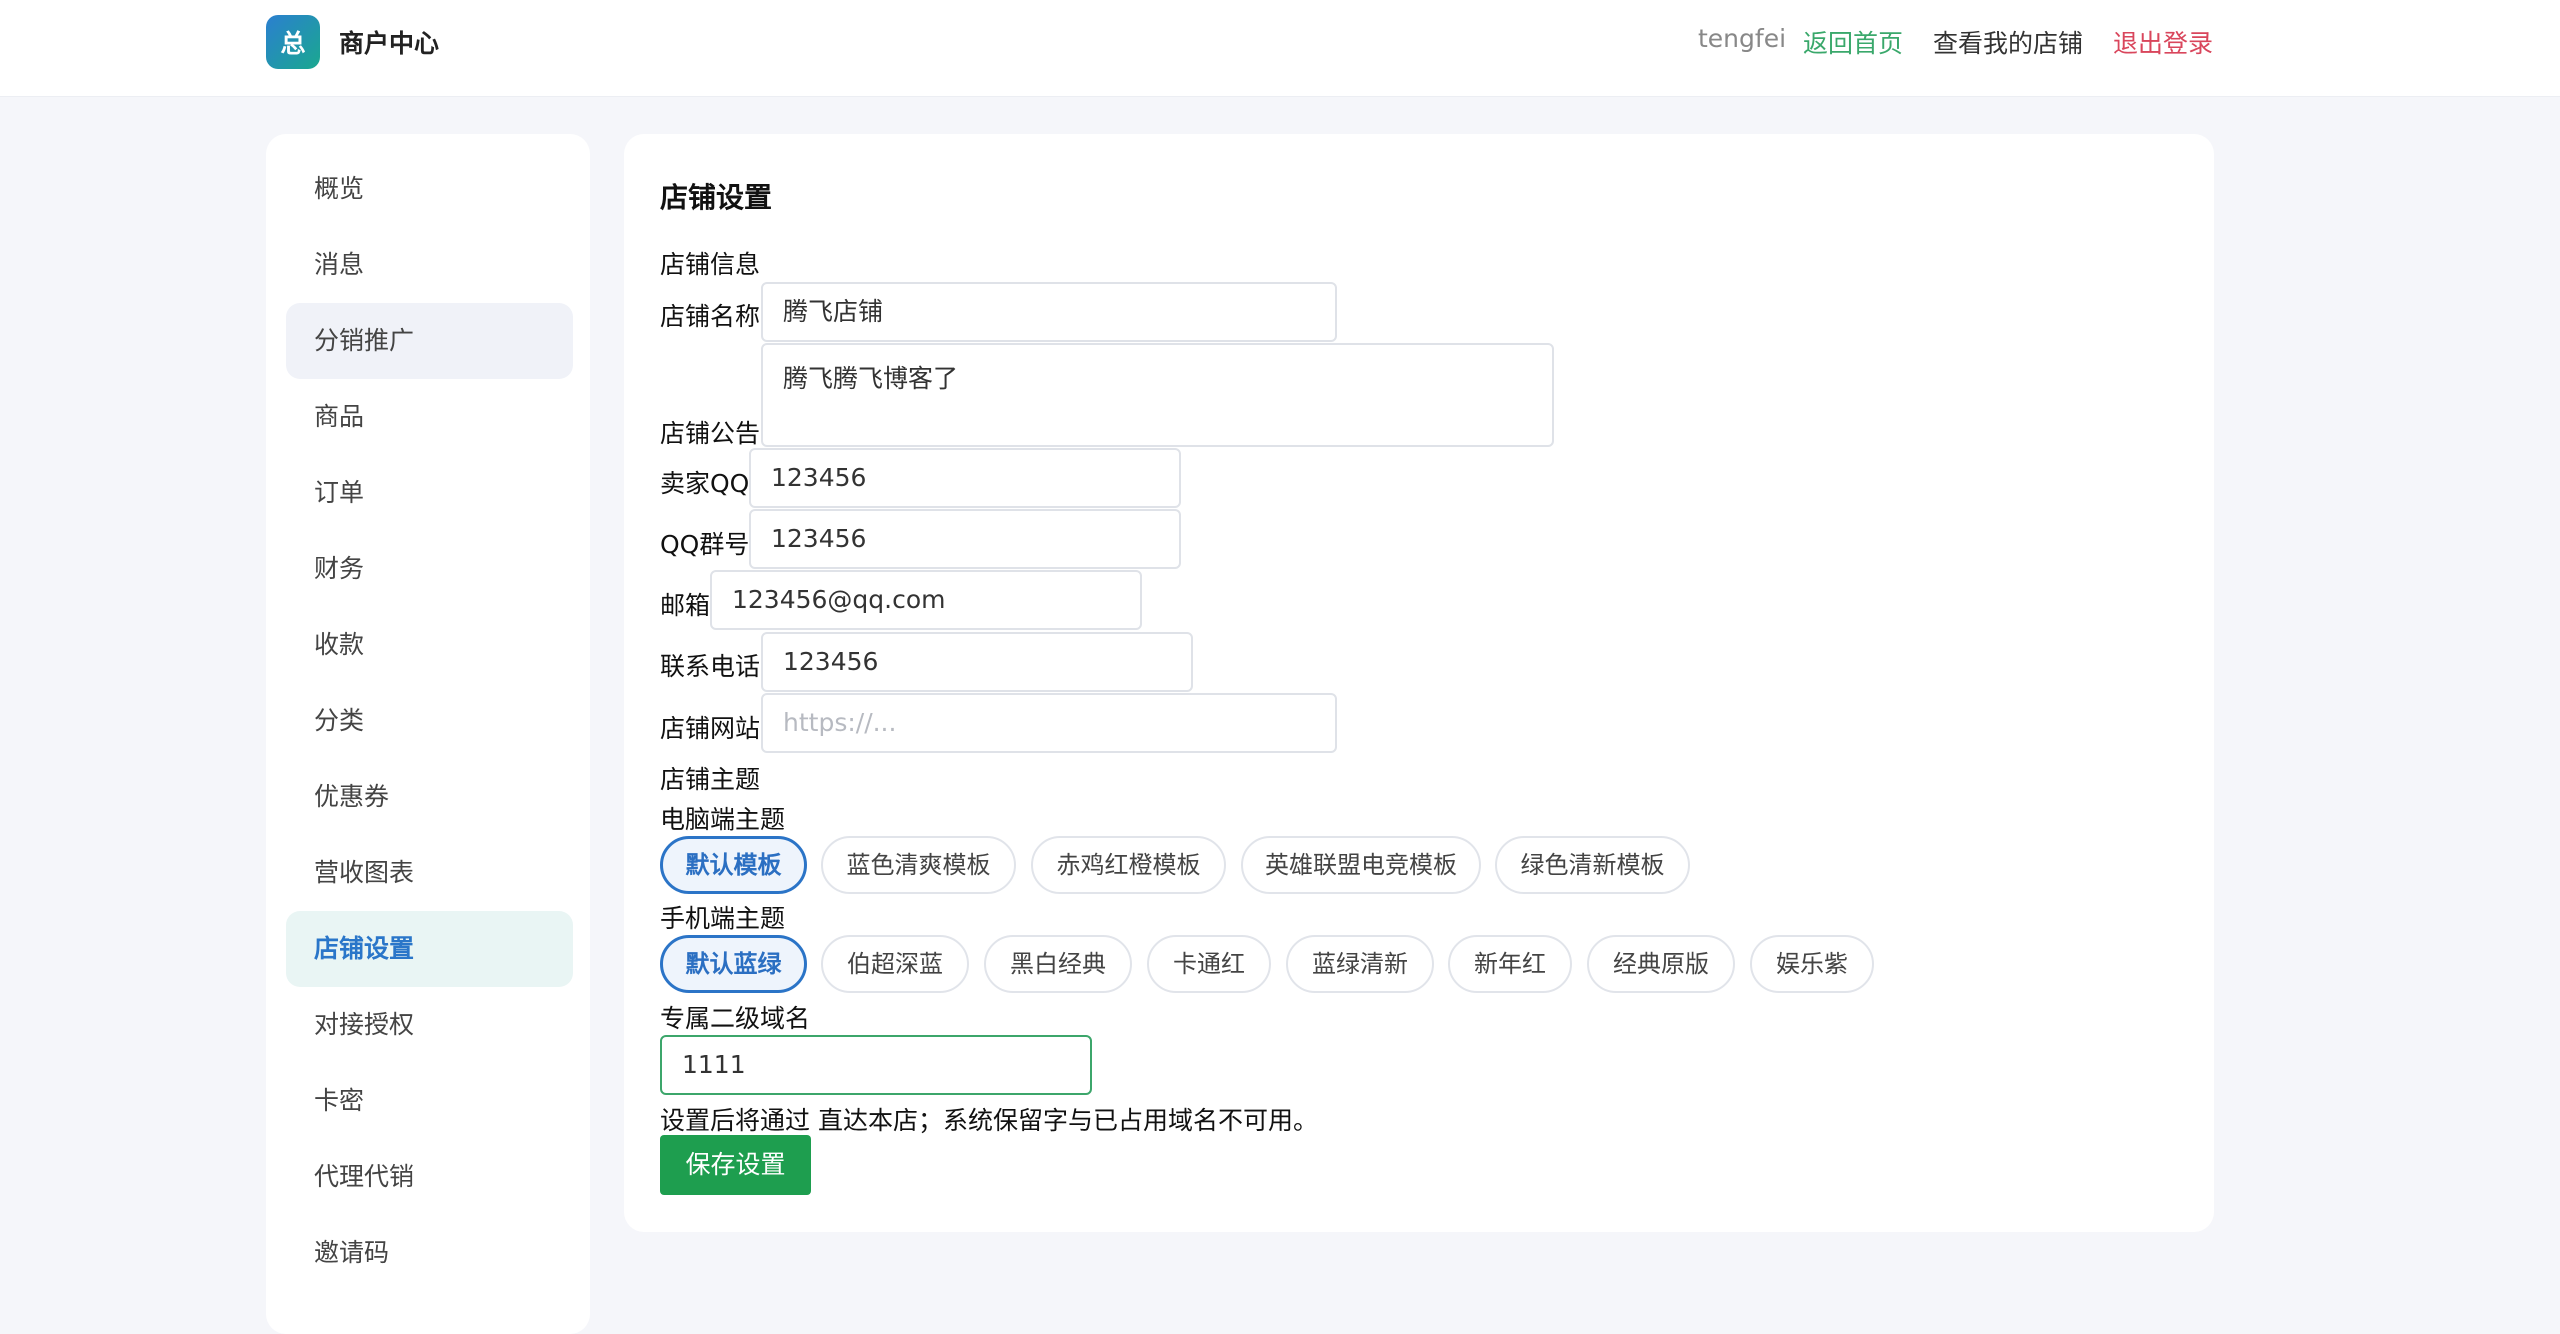 The width and height of the screenshot is (2560, 1334). Describe the element at coordinates (1360, 964) in the screenshot. I see `mobile-theme-fresh-blue-green: 蓝绿清新` at that location.